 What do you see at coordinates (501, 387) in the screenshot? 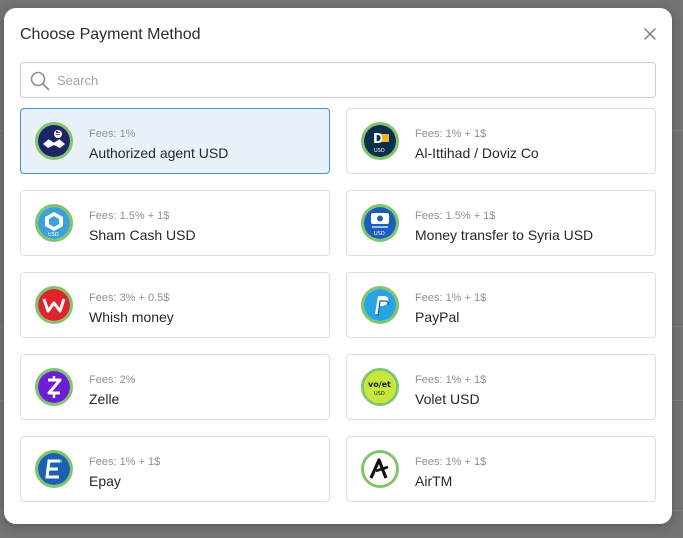
I see `payment-card-volet: vo/et USD Fees: 1% + 1$ Volet USD` at bounding box center [501, 387].